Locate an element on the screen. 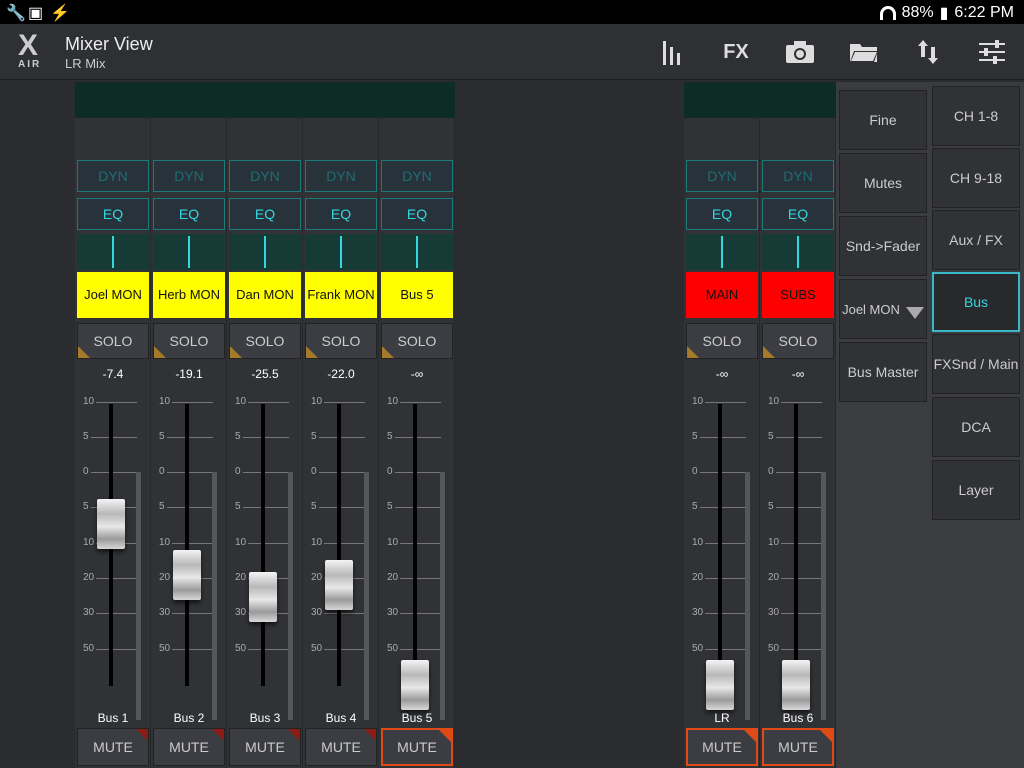 This screenshot has width=1024, height=768. fx-button: FX is located at coordinates (736, 52).